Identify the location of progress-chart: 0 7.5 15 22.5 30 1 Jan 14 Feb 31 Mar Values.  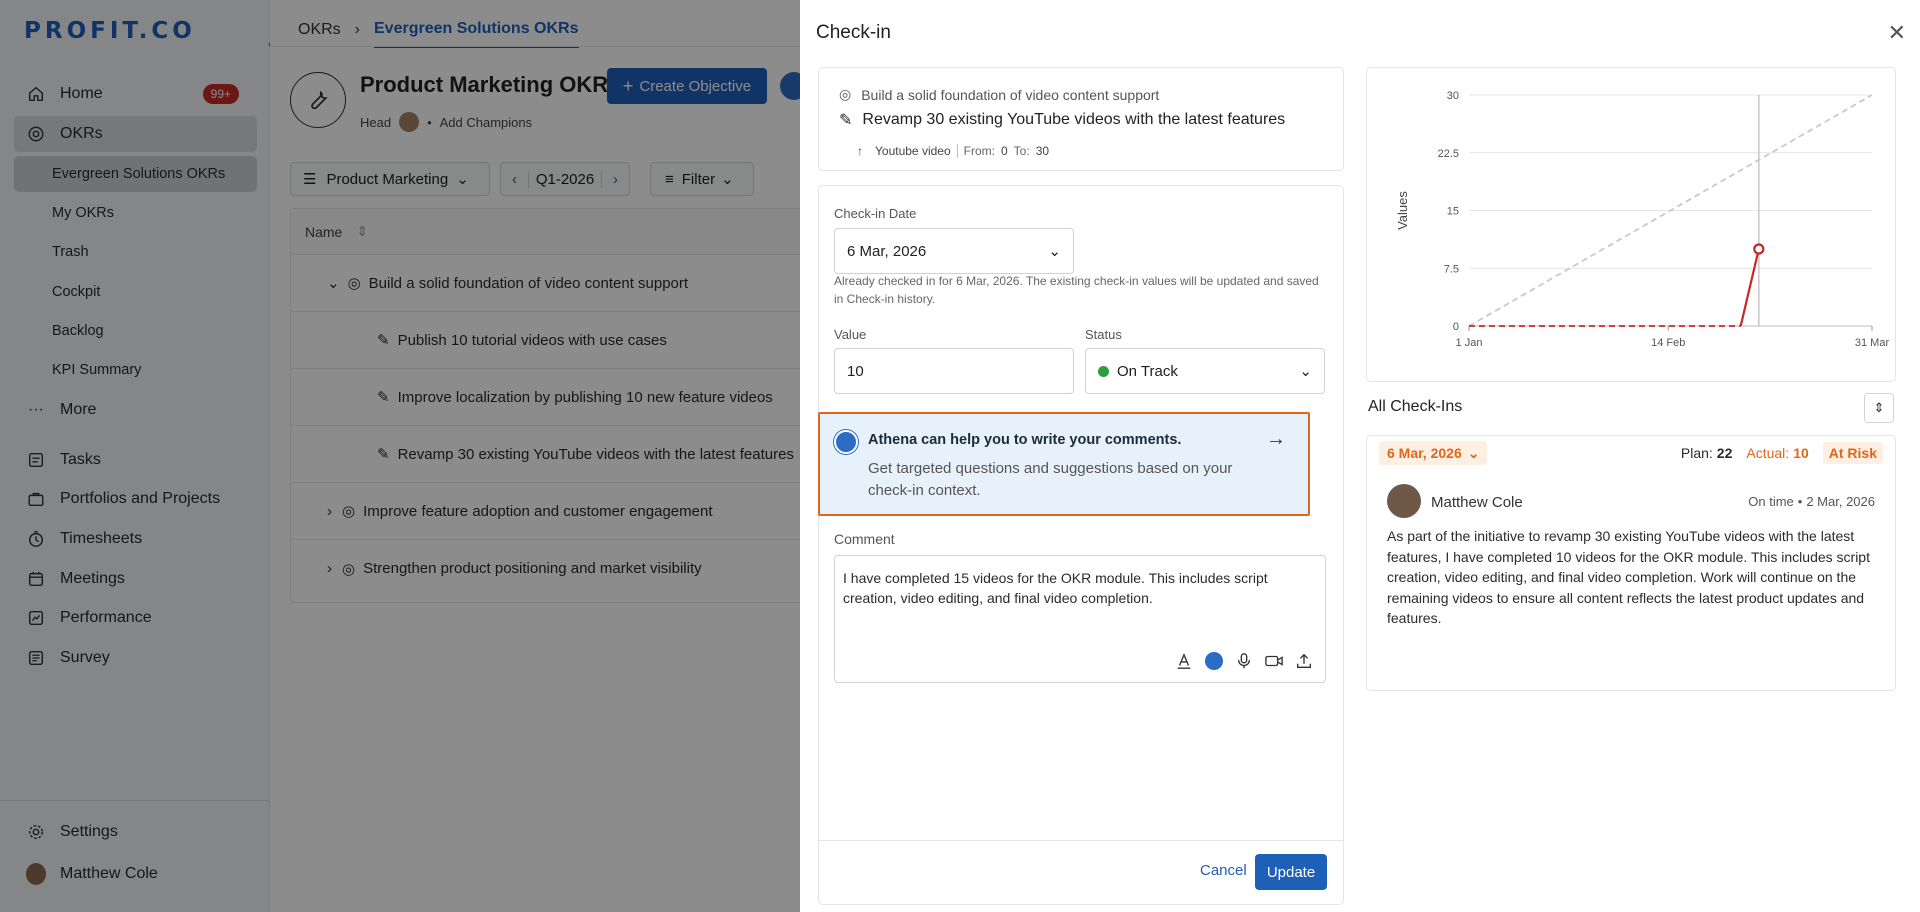
(1631, 224).